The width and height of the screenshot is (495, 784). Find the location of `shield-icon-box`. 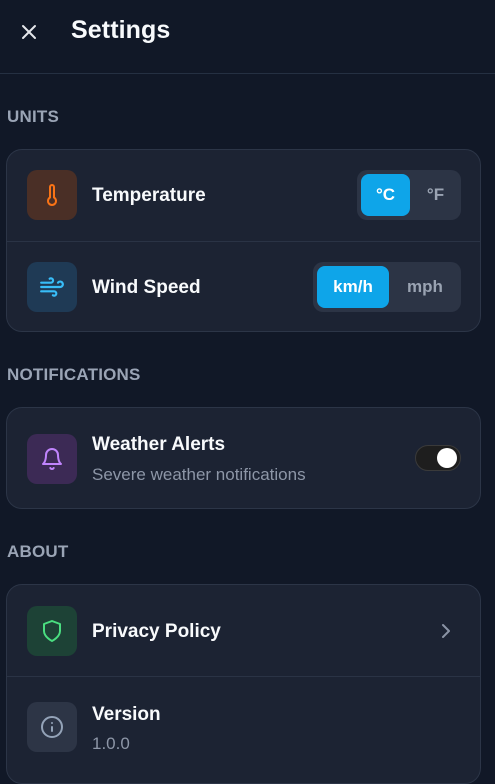

shield-icon-box is located at coordinates (52, 631).